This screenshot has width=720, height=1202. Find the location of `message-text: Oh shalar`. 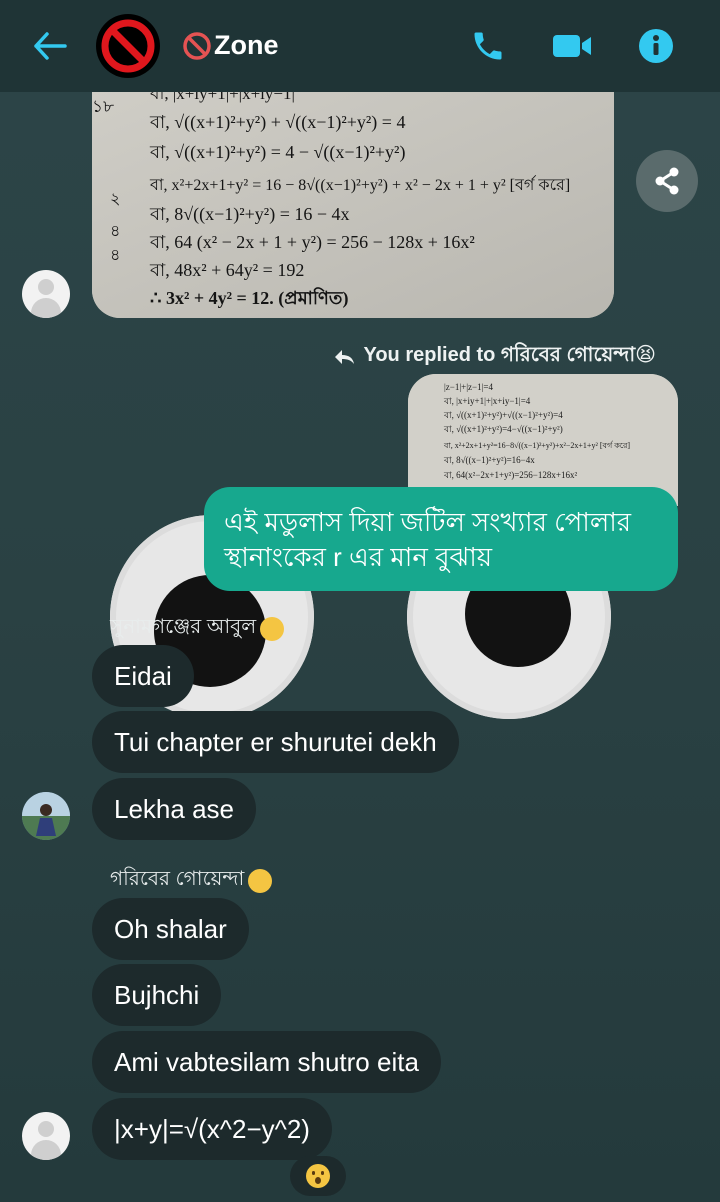

message-text: Oh shalar is located at coordinates (170, 928).